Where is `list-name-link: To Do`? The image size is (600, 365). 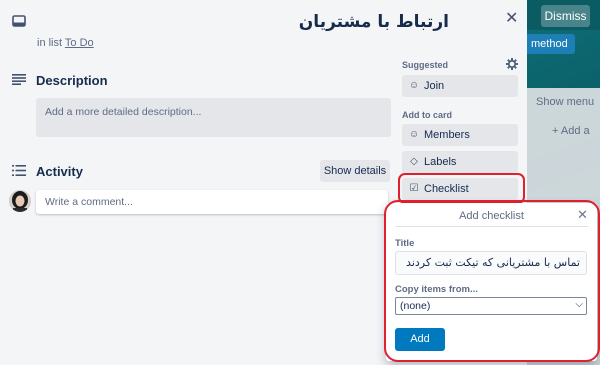
list-name-link: To Do is located at coordinates (79, 43).